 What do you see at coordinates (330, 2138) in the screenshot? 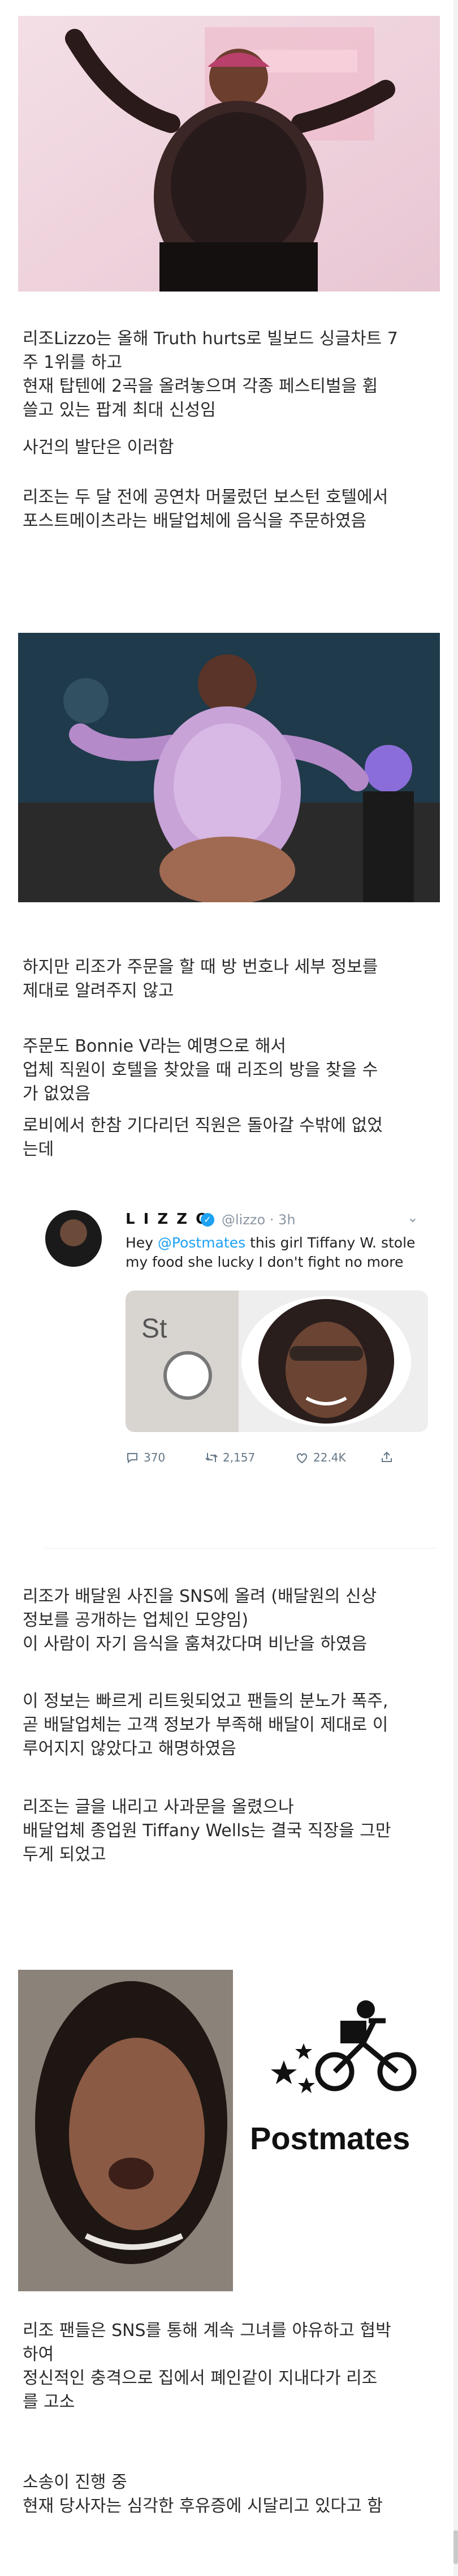
I see `postmates-wordmark: Postmates` at bounding box center [330, 2138].